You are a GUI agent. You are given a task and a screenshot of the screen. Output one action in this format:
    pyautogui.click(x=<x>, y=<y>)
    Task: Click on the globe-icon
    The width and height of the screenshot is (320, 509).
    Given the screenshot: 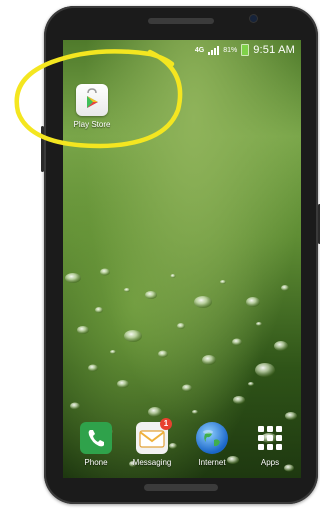 What is the action you would take?
    pyautogui.click(x=212, y=438)
    